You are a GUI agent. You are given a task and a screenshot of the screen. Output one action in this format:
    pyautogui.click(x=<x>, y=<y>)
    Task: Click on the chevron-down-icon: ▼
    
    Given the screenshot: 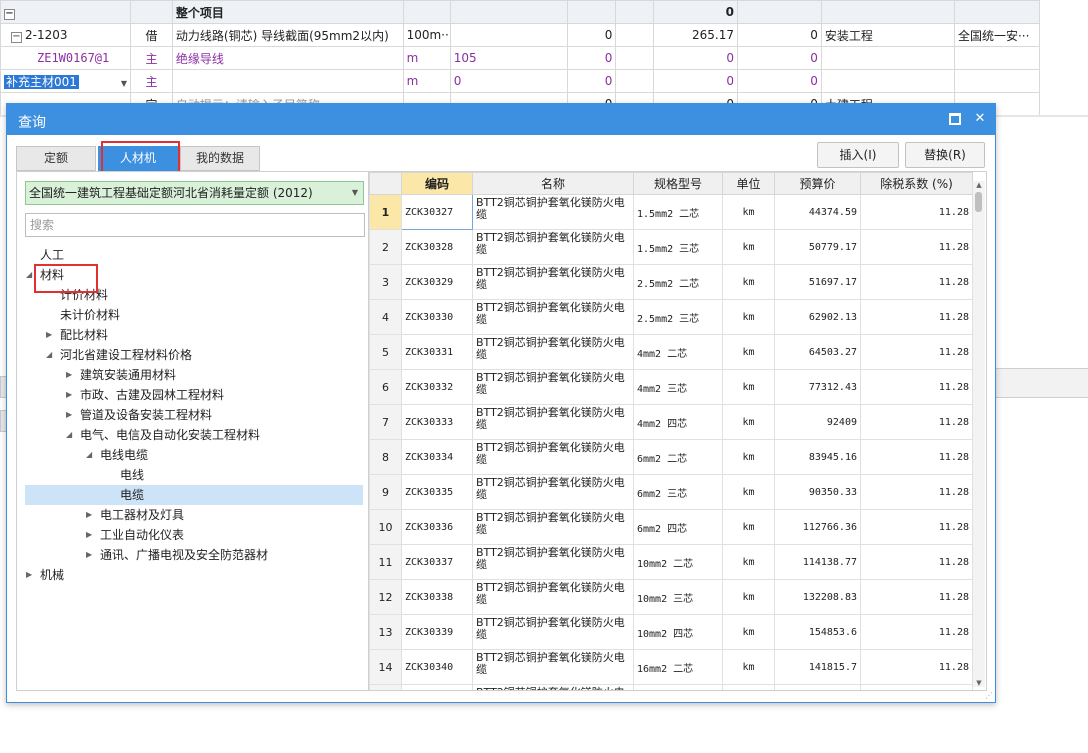 What is the action you would take?
    pyautogui.click(x=355, y=193)
    